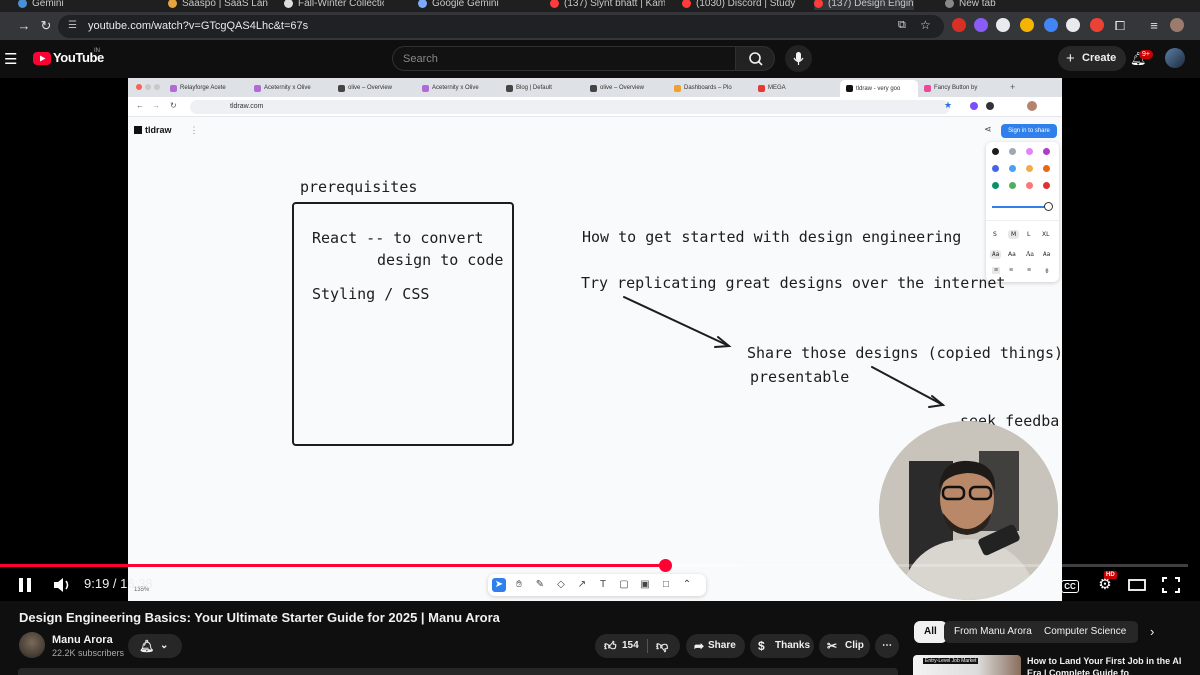  I want to click on channel-avatar, so click(32, 645).